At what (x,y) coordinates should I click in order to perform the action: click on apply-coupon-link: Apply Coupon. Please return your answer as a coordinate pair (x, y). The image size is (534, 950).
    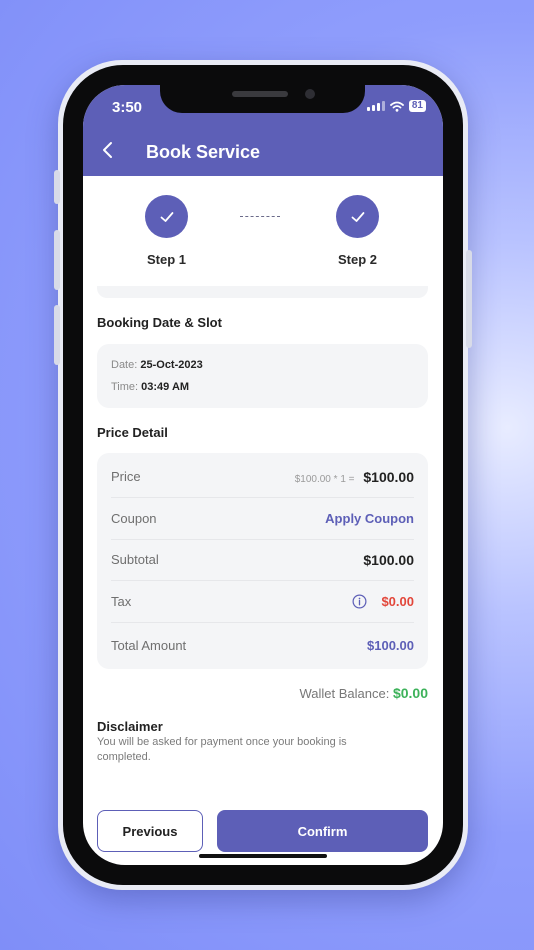
    Looking at the image, I should click on (369, 518).